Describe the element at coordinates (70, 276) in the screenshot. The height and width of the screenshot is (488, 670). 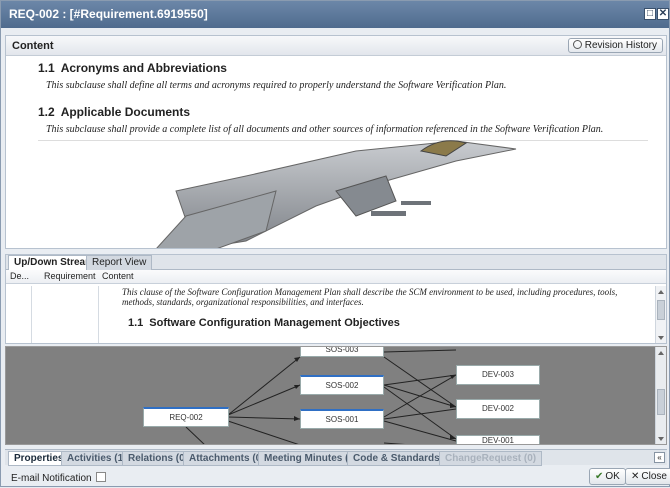
I see `column-header-requirement: Requirement` at that location.